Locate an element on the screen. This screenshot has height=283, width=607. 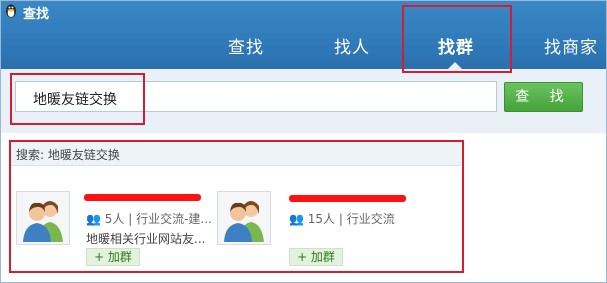
tab-find-business: 找商家 is located at coordinates (571, 45).